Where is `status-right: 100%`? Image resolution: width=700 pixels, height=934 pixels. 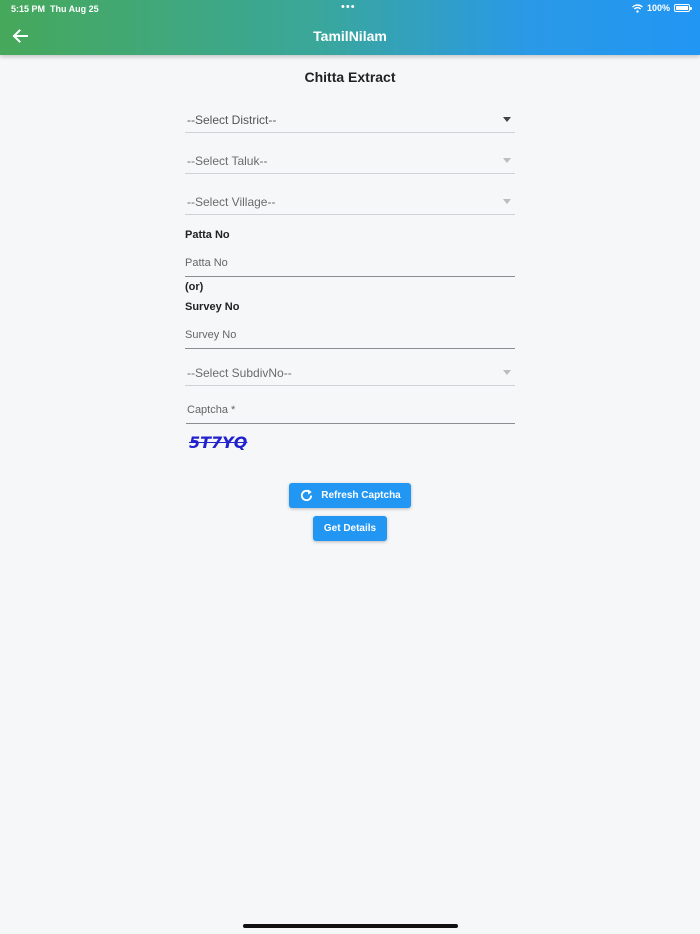
status-right: 100% is located at coordinates (662, 8).